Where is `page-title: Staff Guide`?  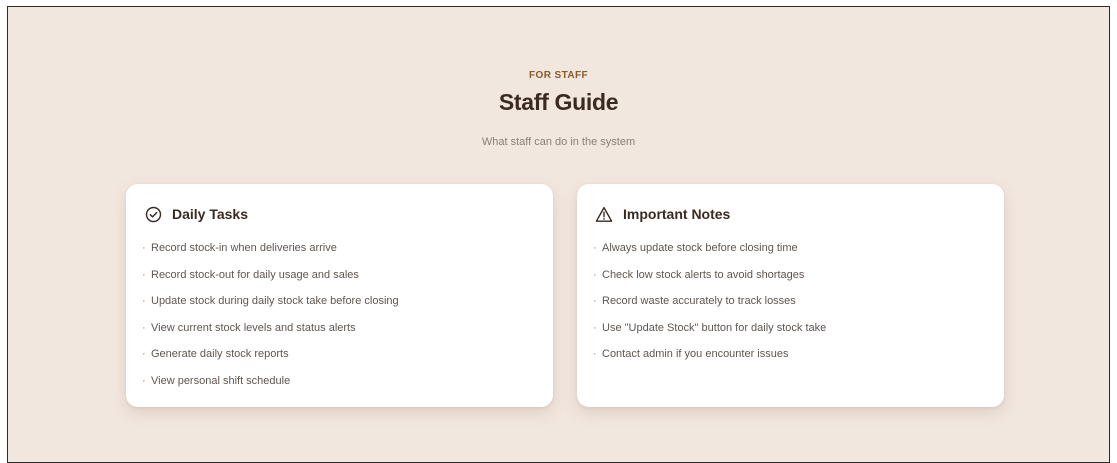 page-title: Staff Guide is located at coordinates (558, 102).